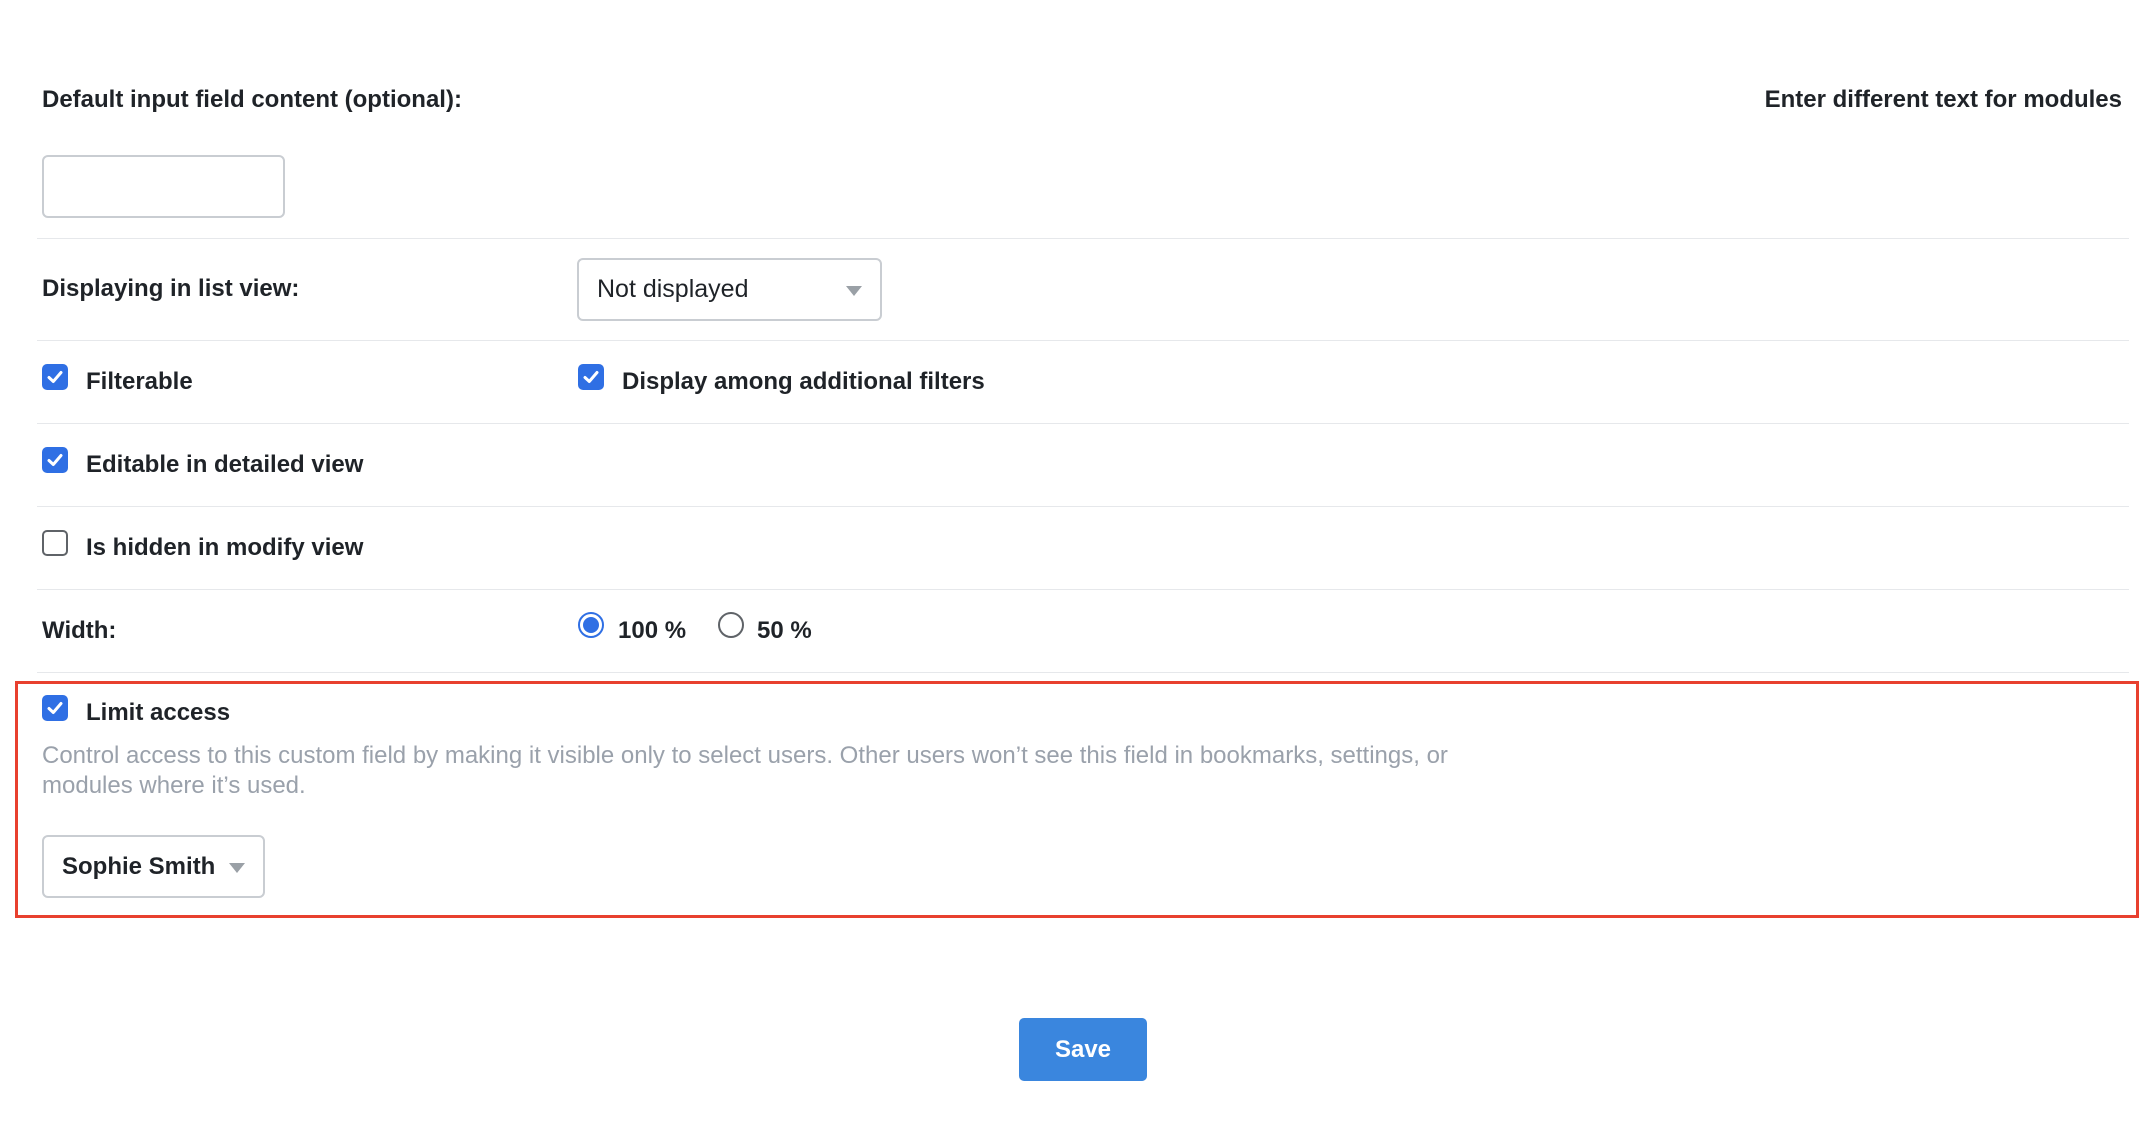  I want to click on default-content-label: Default input field content (optional):, so click(252, 99).